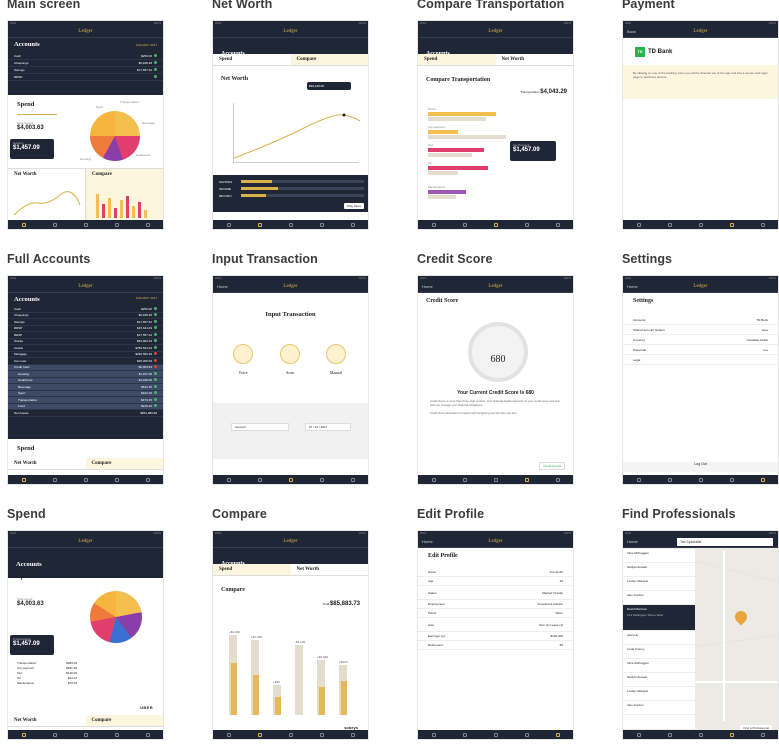 The image size is (779, 747). Describe the element at coordinates (146, 44) in the screenshot. I see `month-label: JANUARY 2017` at that location.